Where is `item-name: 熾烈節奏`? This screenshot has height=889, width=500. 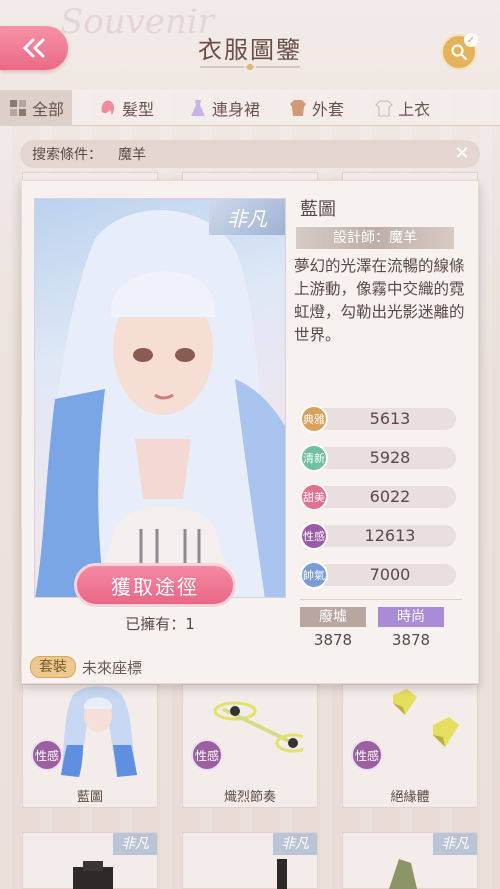
item-name: 熾烈節奏 is located at coordinates (249, 797).